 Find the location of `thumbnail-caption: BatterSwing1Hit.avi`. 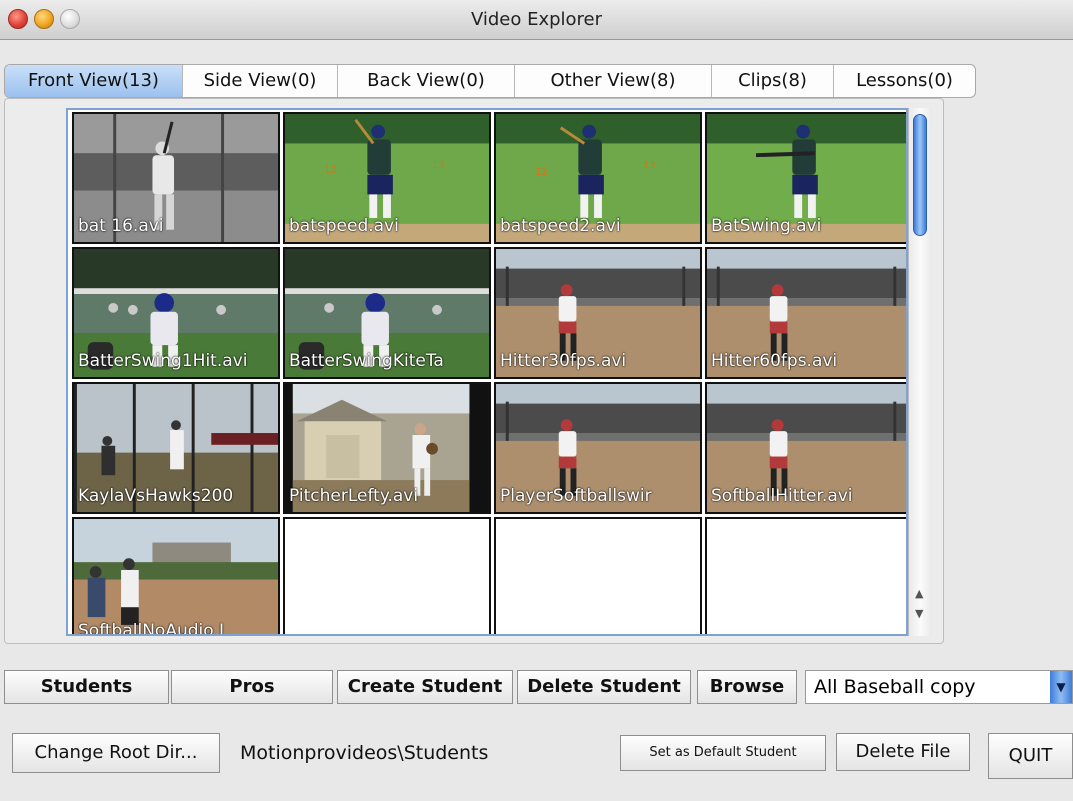

thumbnail-caption: BatterSwing1Hit.avi is located at coordinates (163, 361).